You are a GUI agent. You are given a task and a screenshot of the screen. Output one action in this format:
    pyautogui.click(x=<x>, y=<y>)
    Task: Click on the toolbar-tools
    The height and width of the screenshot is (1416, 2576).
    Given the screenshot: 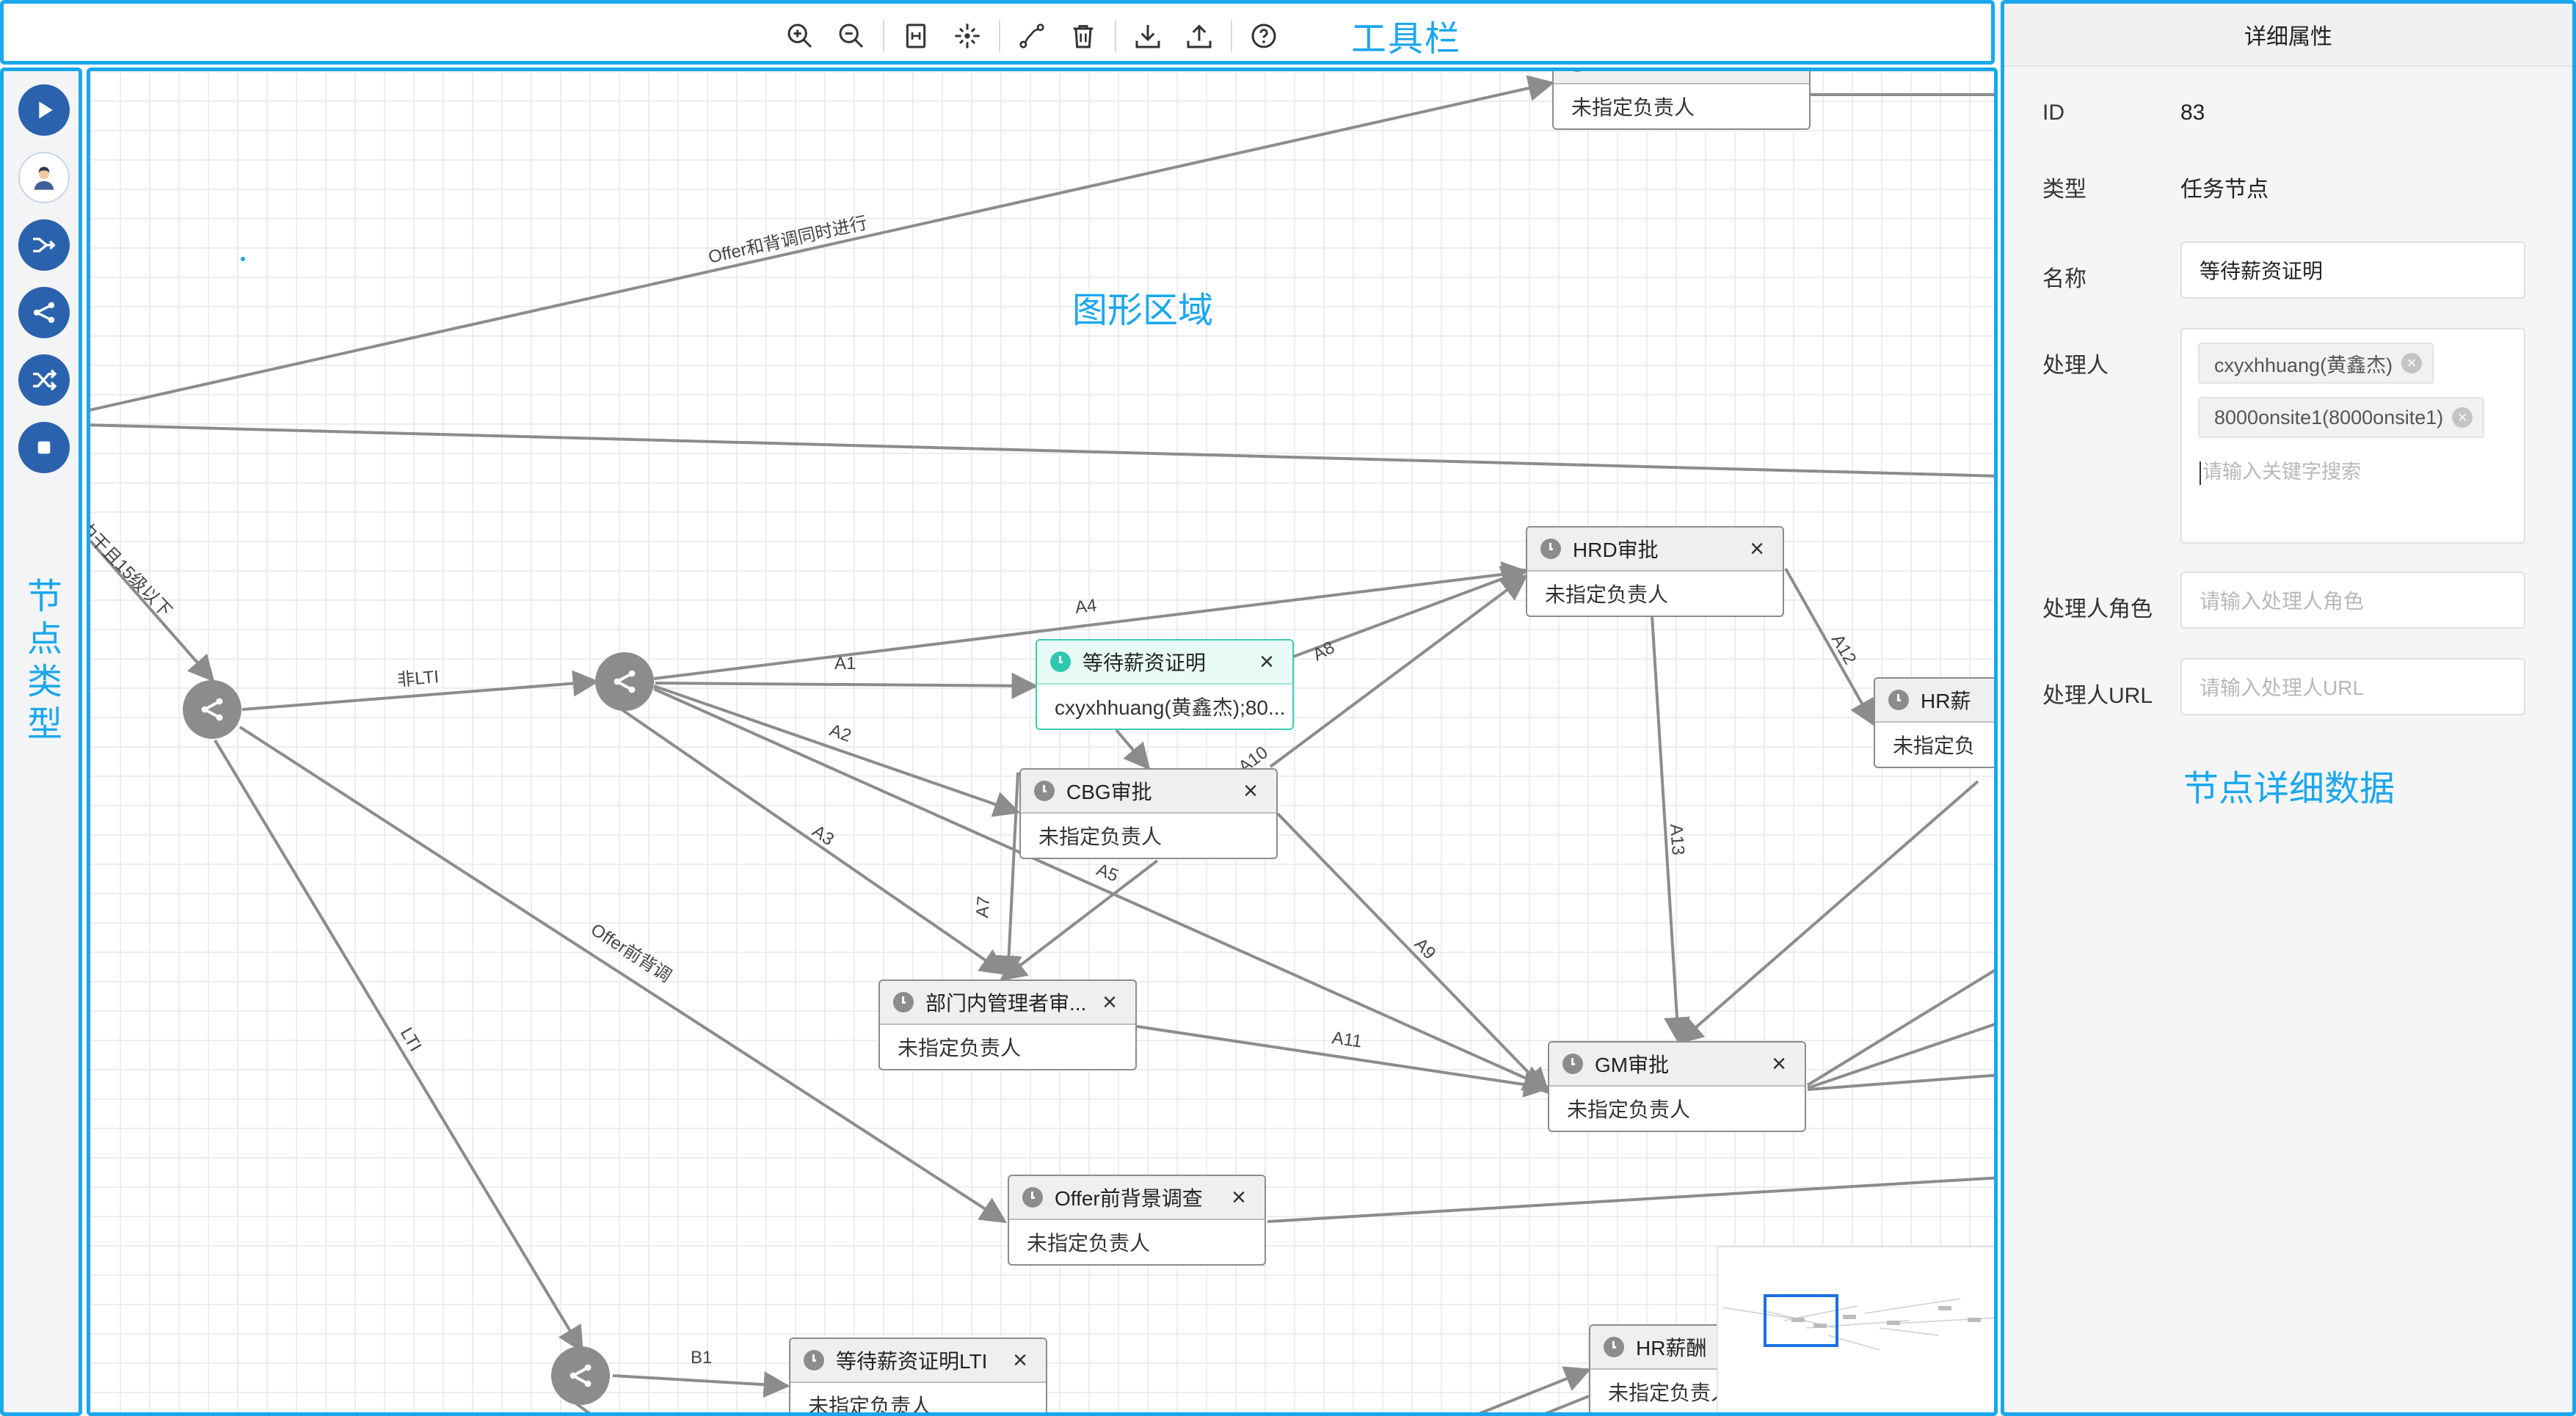 What is the action you would take?
    pyautogui.click(x=1031, y=36)
    